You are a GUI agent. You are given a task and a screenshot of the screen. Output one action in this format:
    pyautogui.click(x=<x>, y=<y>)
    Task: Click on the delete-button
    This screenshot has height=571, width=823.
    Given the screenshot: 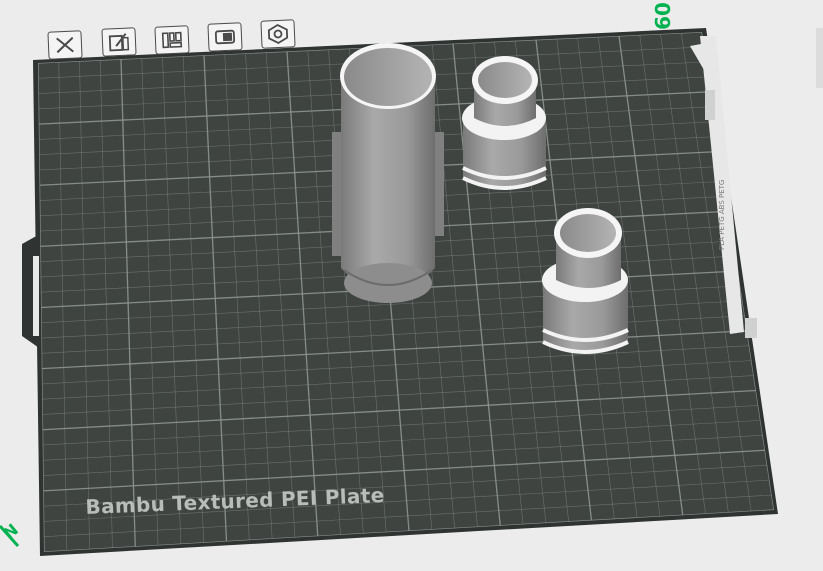 What is the action you would take?
    pyautogui.click(x=65, y=45)
    